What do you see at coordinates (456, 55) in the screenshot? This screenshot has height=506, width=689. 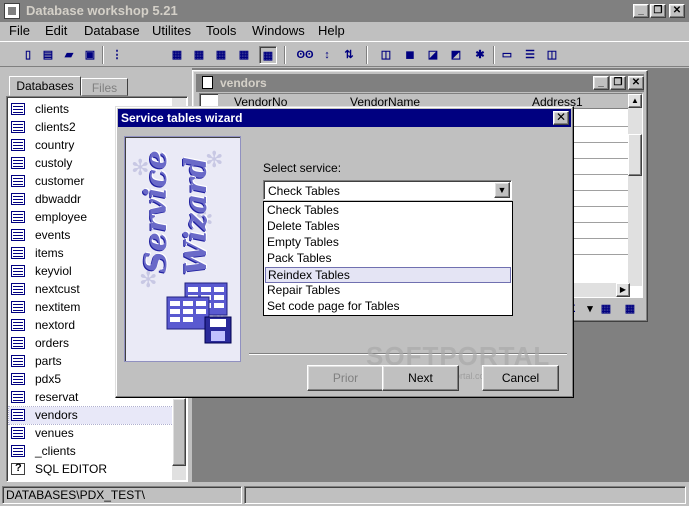 I see `sql-run-icon: ◩` at bounding box center [456, 55].